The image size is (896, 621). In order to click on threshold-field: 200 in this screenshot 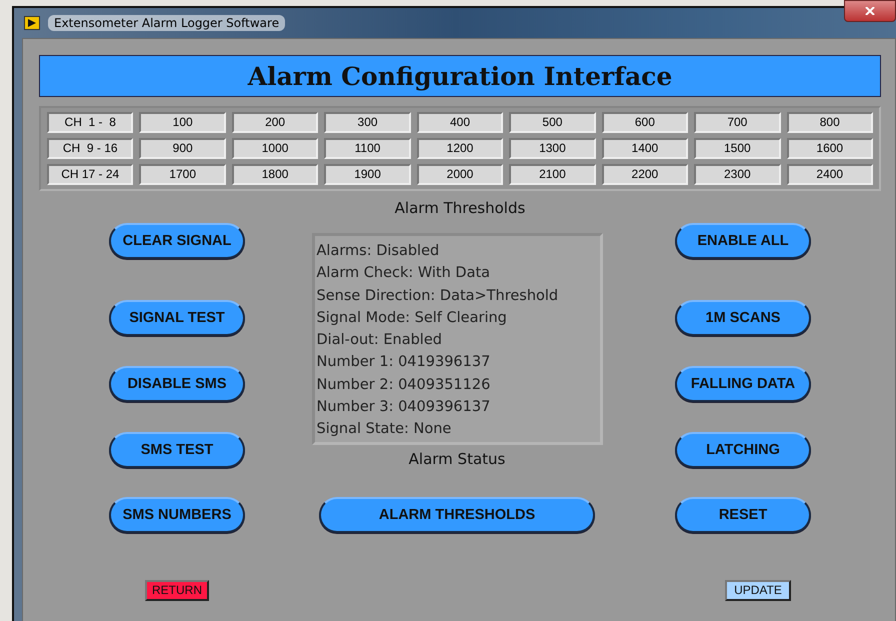, I will do `click(275, 122)`.